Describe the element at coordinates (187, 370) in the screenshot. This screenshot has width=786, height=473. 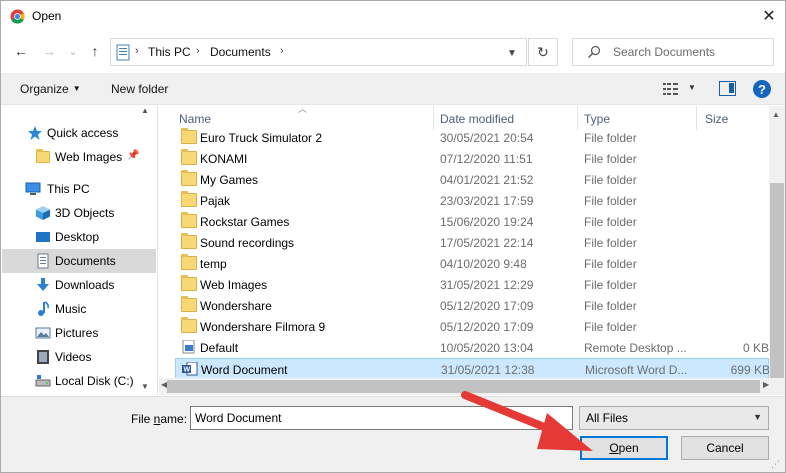
I see `svg-text: W` at that location.